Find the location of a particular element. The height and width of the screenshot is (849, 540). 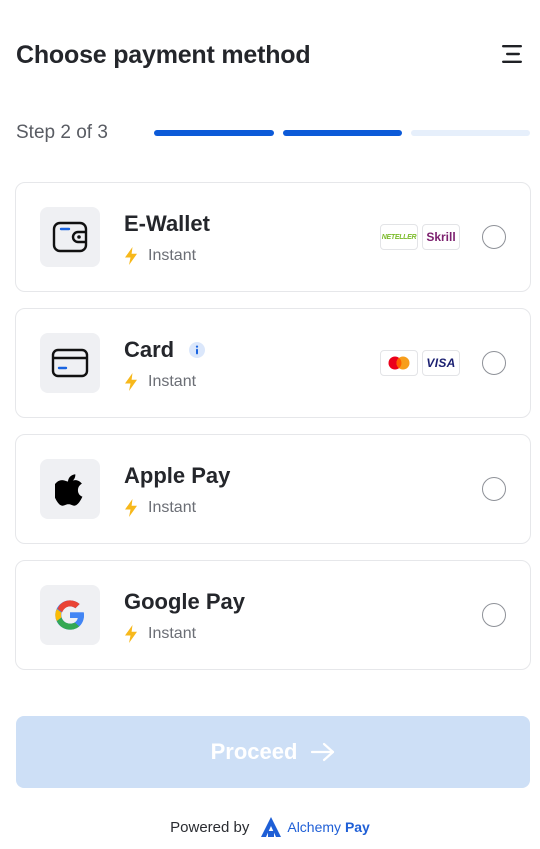

progress-bars is located at coordinates (342, 133).